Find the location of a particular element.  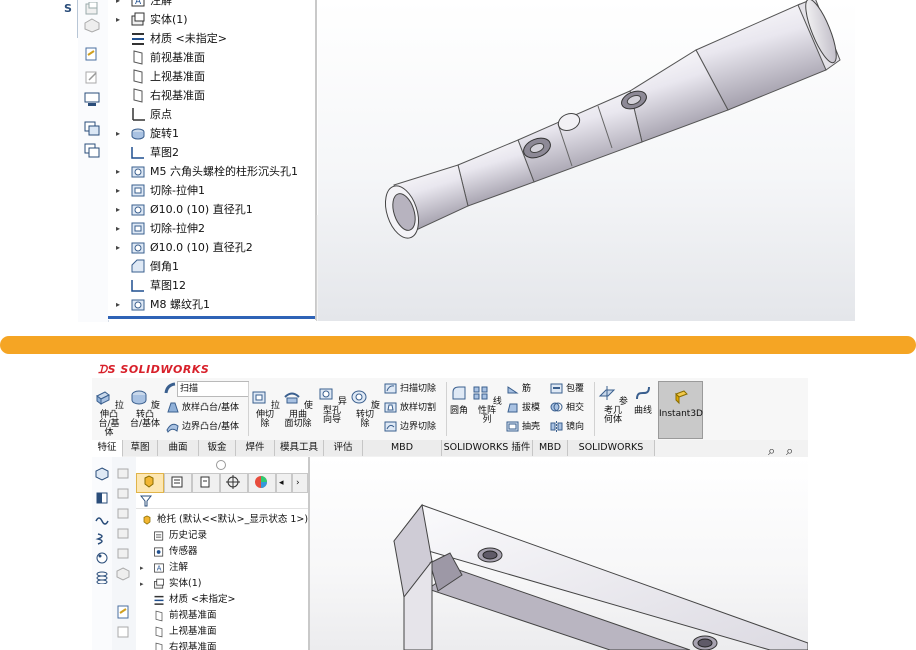

tree-item: ▸ M8 螺纹孔1 is located at coordinates (211, 304).